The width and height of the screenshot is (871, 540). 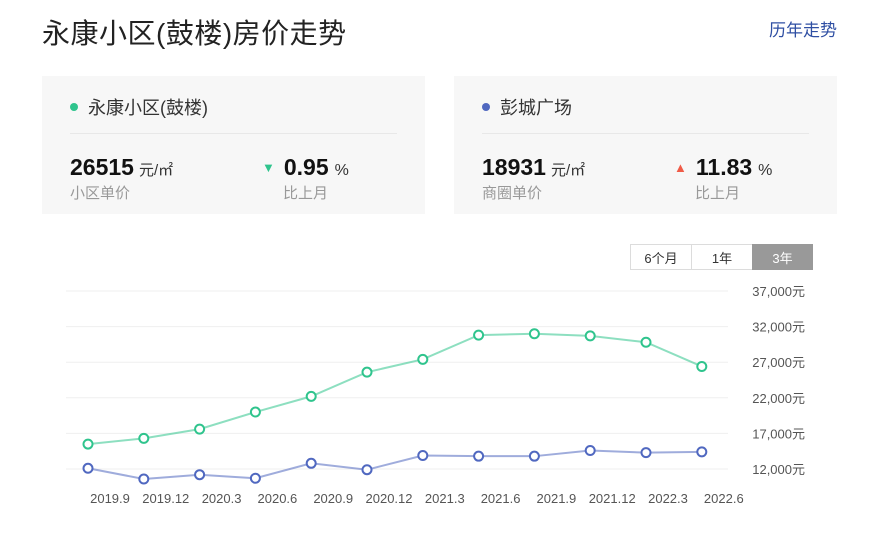 What do you see at coordinates (778, 433) in the screenshot?
I see `y-tick-label: 17,000元` at bounding box center [778, 433].